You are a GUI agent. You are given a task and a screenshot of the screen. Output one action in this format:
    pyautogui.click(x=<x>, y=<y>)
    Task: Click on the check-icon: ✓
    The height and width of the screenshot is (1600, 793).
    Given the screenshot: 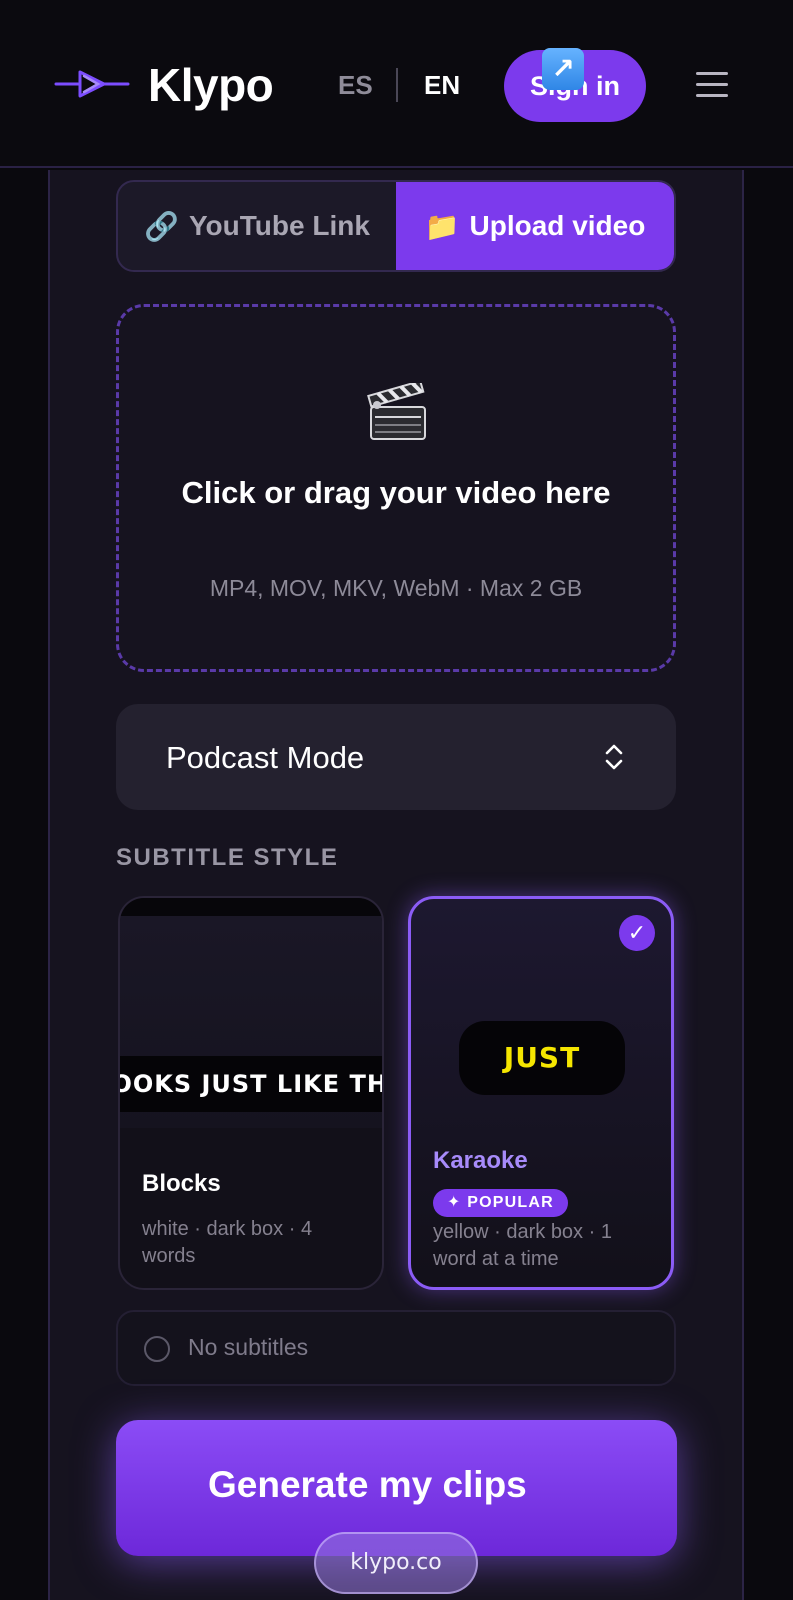 What is the action you would take?
    pyautogui.click(x=637, y=933)
    